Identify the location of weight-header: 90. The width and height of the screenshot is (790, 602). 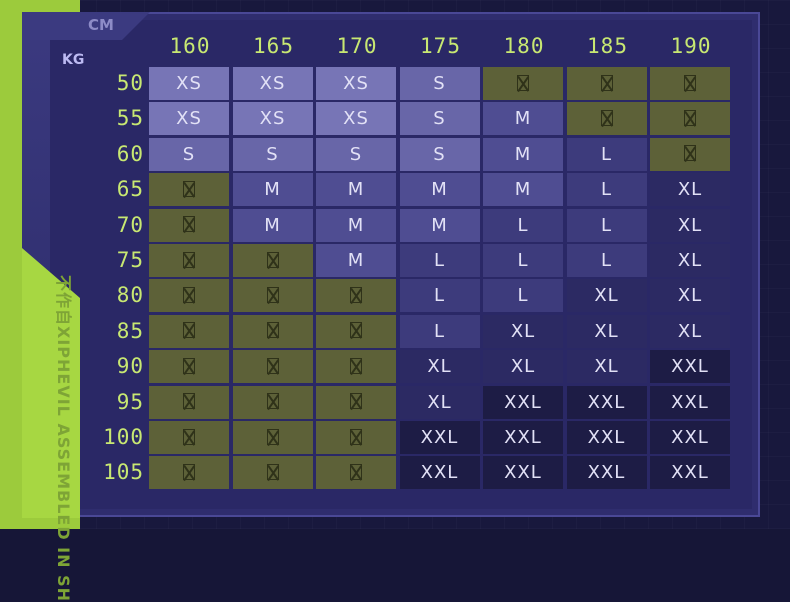
(130, 366).